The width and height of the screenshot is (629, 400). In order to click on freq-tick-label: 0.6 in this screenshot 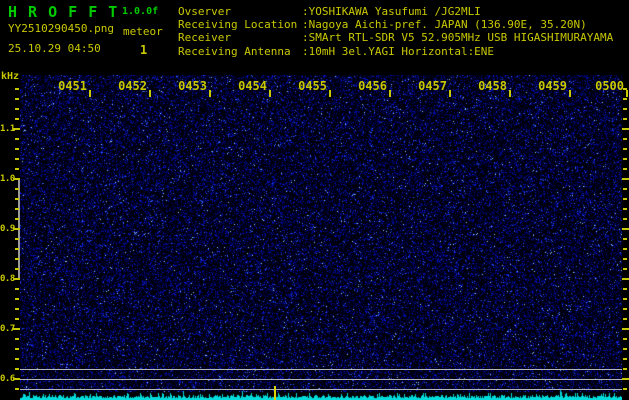, I will do `click(7, 379)`.